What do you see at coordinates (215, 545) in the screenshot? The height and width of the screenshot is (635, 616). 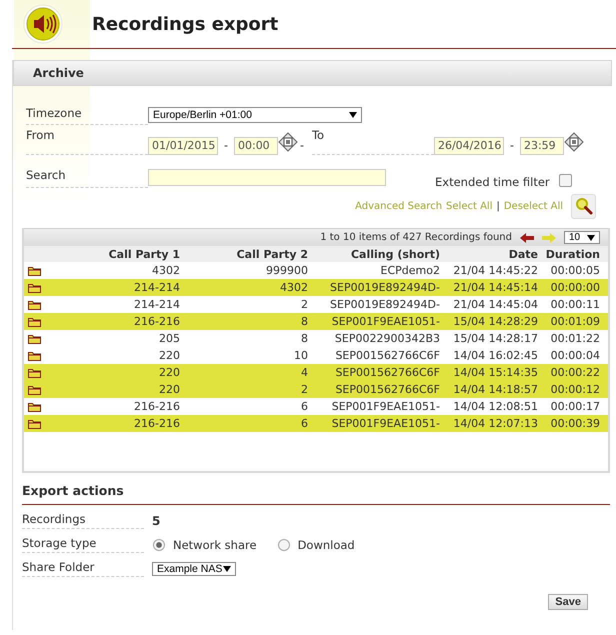 I see `radio-label: Network share` at bounding box center [215, 545].